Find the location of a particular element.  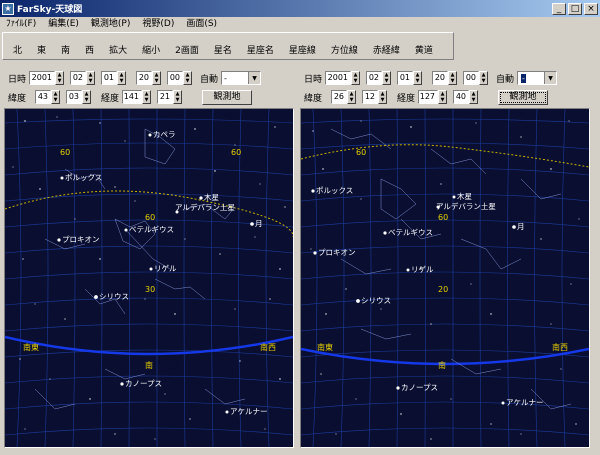

star-label: プロキオン is located at coordinates (337, 252).